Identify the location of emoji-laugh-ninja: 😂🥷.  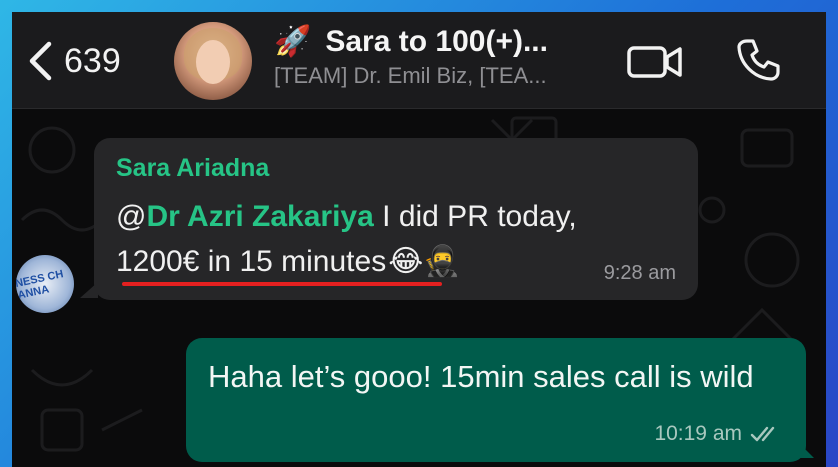
(424, 261).